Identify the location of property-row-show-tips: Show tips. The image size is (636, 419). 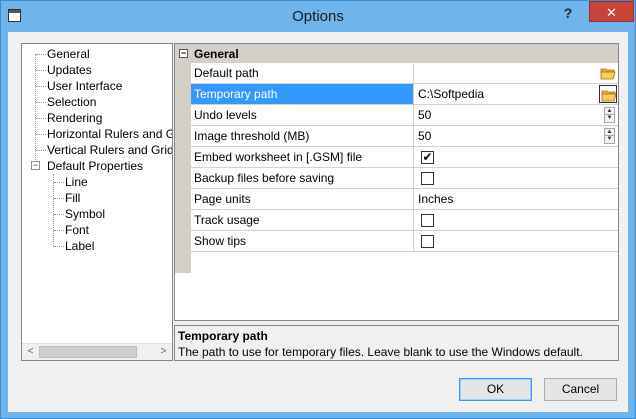
(404, 241).